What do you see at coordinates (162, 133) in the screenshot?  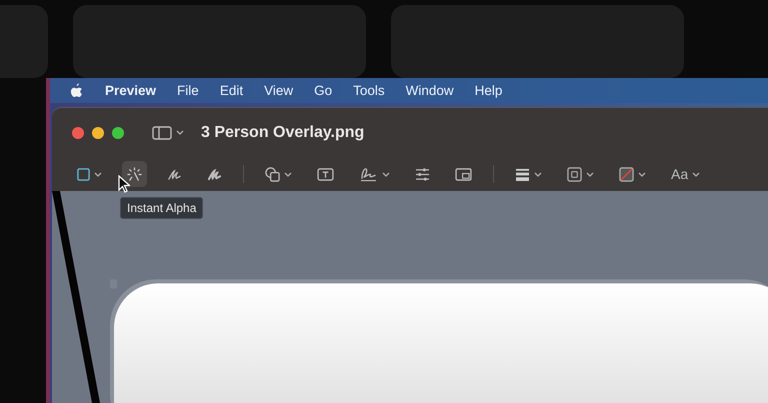 I see `sidebar-icon` at bounding box center [162, 133].